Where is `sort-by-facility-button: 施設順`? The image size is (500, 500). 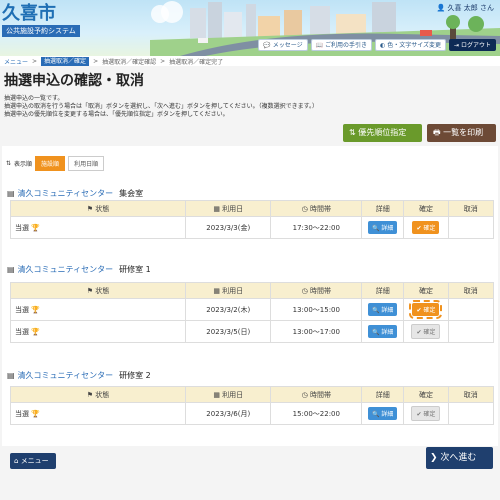
sort-by-facility-button: 施設順 is located at coordinates (50, 163).